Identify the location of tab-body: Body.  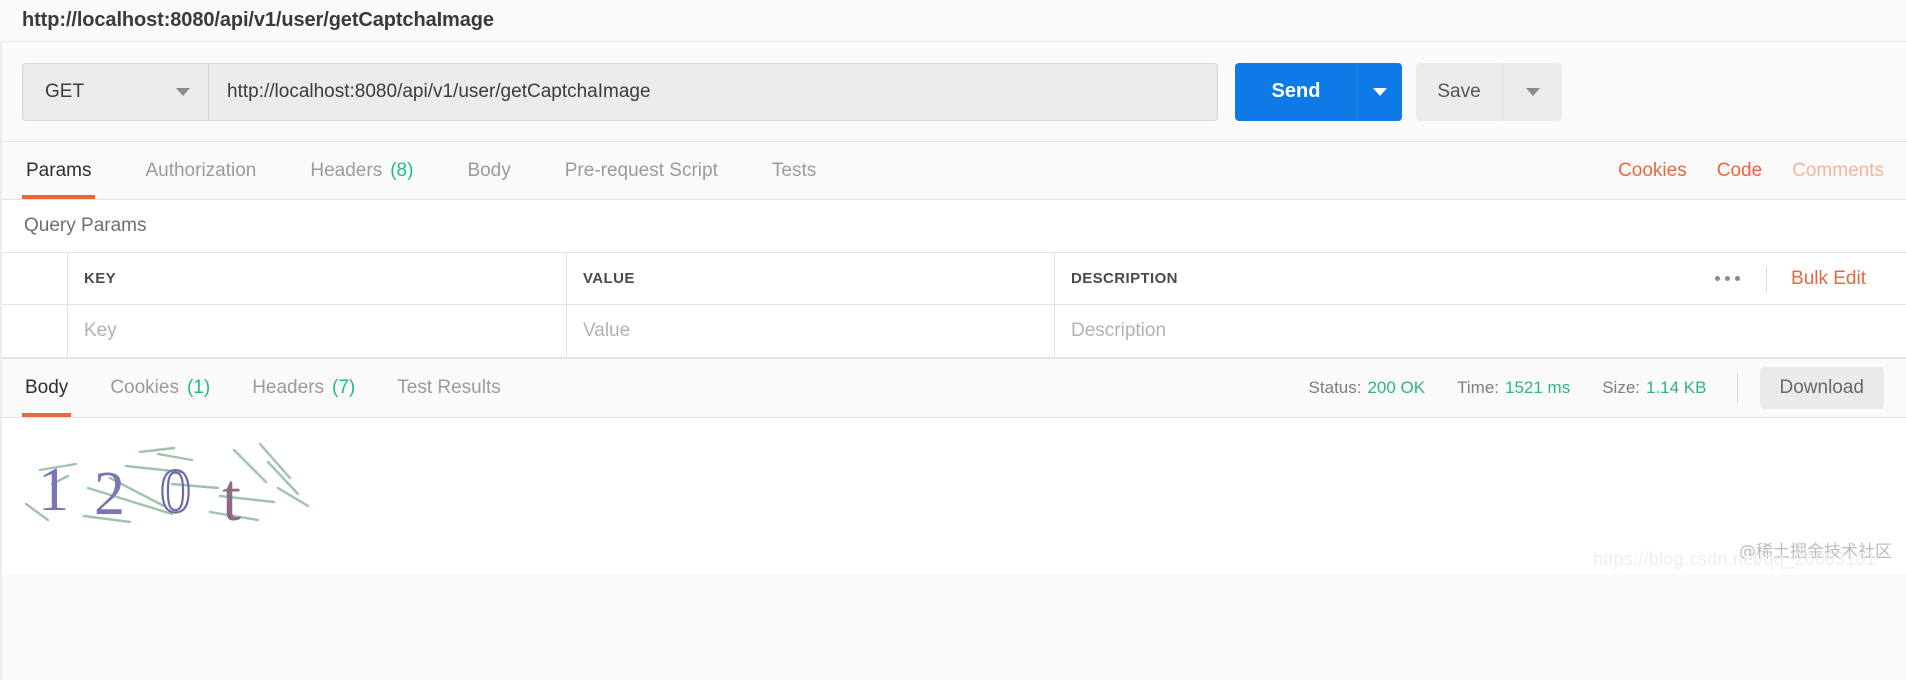
(488, 170).